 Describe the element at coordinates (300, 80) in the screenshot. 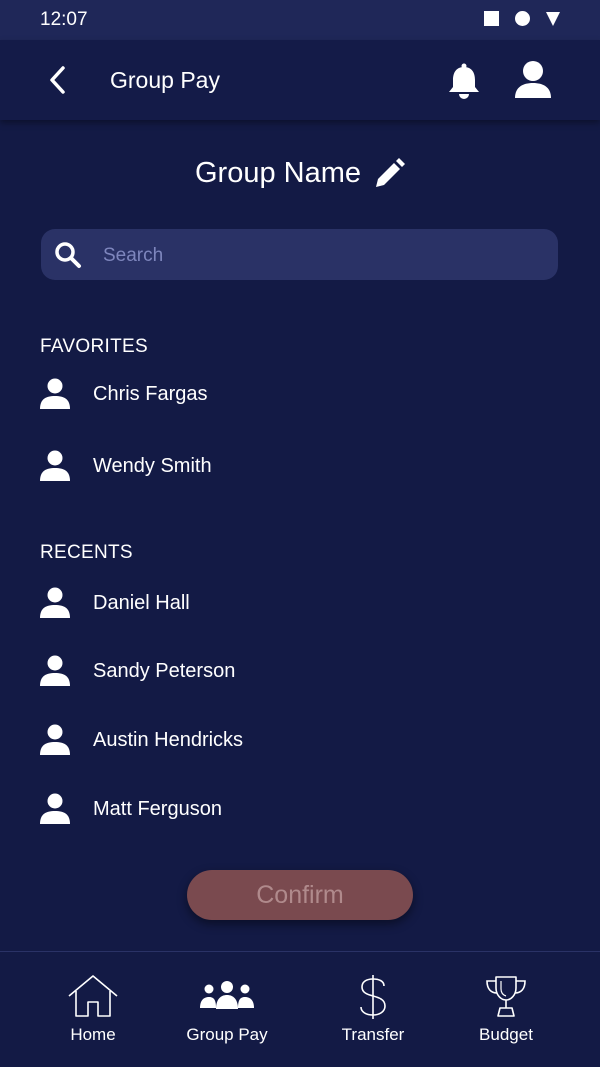

I see `app-header: Group Pay` at that location.